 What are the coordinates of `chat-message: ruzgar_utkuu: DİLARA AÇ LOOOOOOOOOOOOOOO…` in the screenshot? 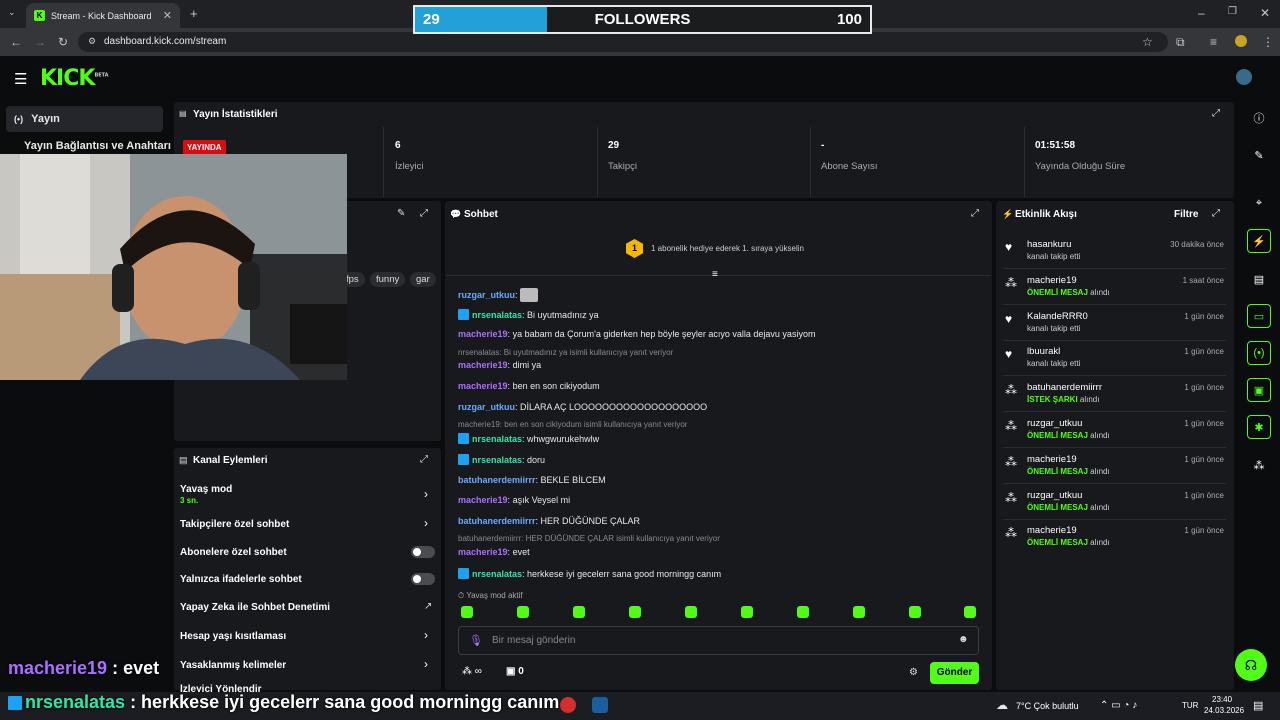 It's located at (582, 407).